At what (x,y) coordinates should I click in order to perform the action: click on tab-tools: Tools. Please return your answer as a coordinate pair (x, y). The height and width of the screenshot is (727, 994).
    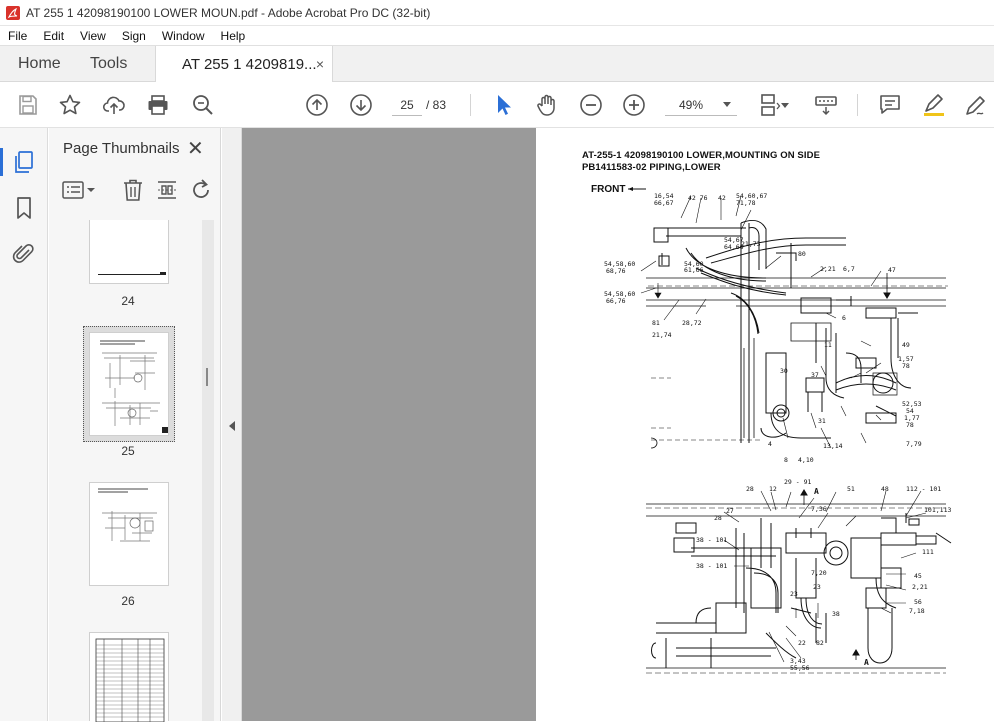
    Looking at the image, I should click on (108, 64).